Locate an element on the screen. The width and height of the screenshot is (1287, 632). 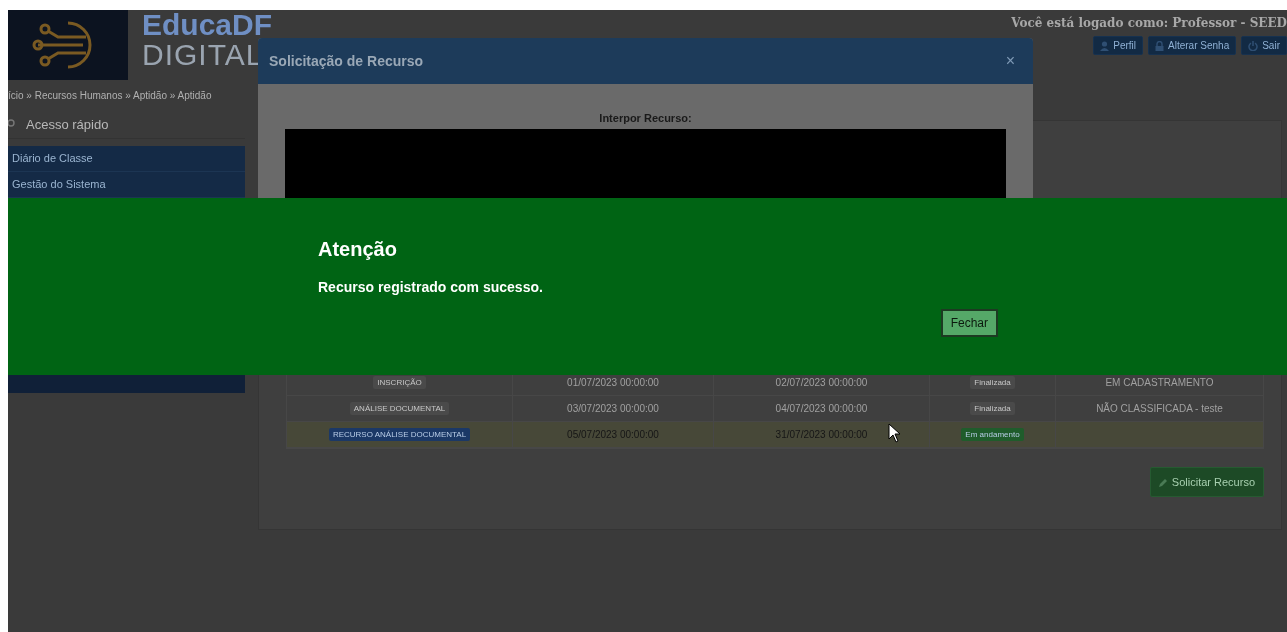
status-badge: Em andamento is located at coordinates (992, 434).